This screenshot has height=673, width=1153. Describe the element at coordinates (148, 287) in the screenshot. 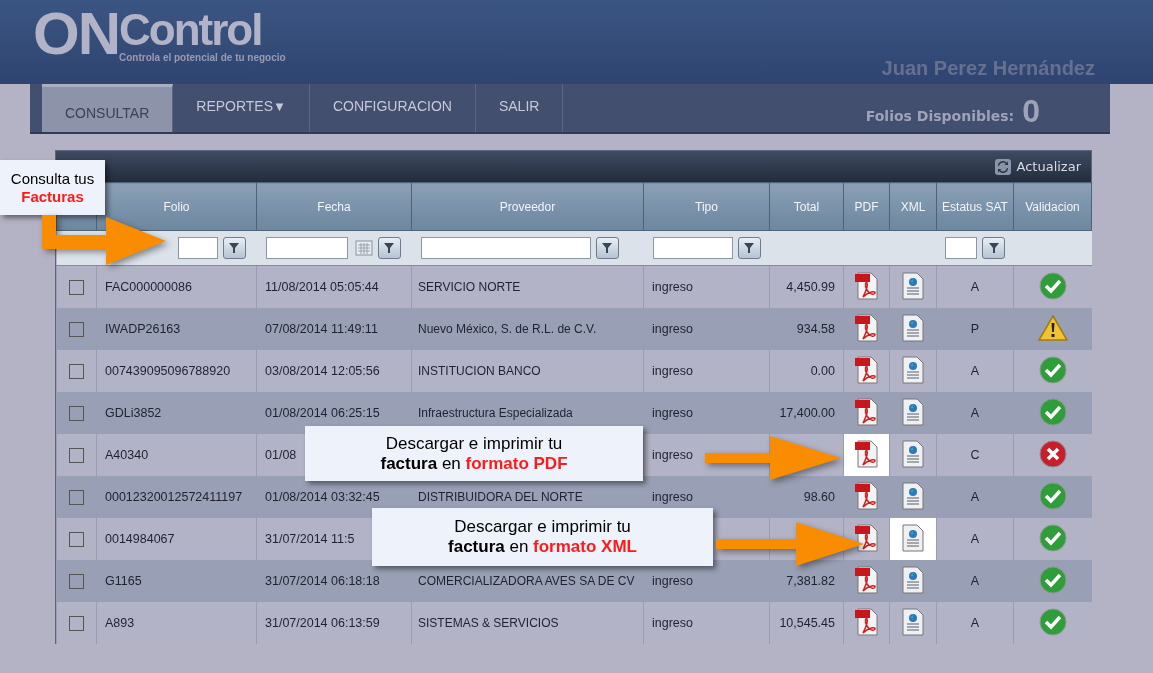

I see `folio-text: FAC000000086` at that location.